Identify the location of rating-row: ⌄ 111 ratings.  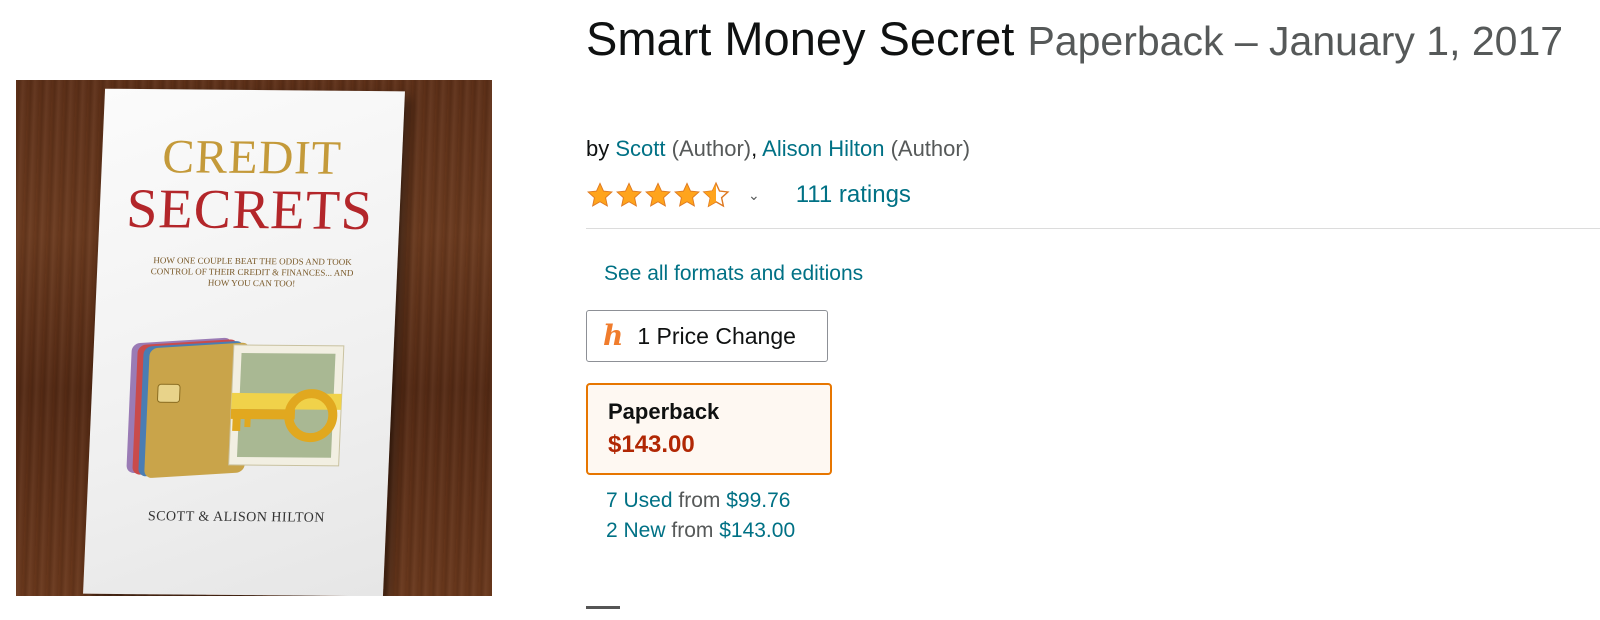
(748, 195).